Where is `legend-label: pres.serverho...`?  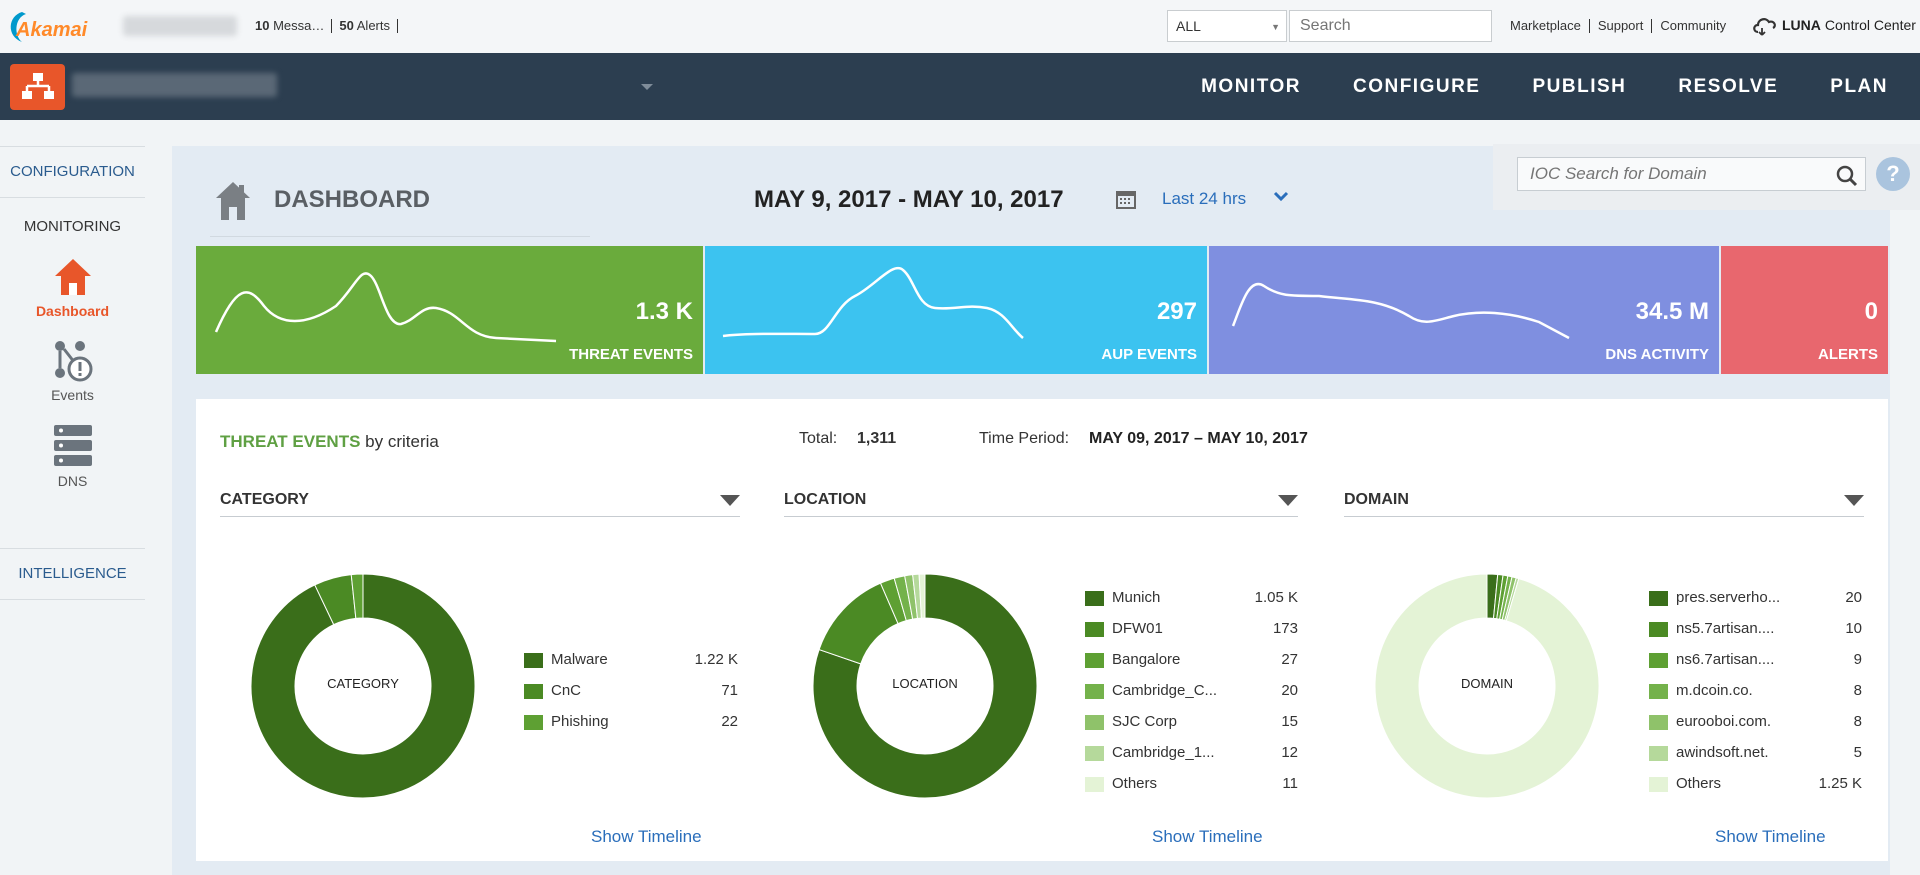 legend-label: pres.serverho... is located at coordinates (1728, 597).